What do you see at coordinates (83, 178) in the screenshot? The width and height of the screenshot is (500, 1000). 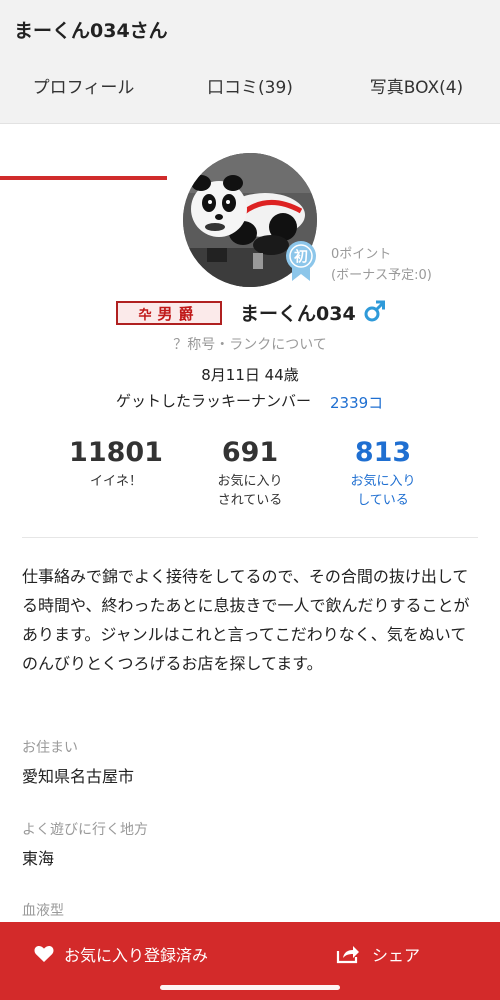 I see `active-tab-indicator` at bounding box center [83, 178].